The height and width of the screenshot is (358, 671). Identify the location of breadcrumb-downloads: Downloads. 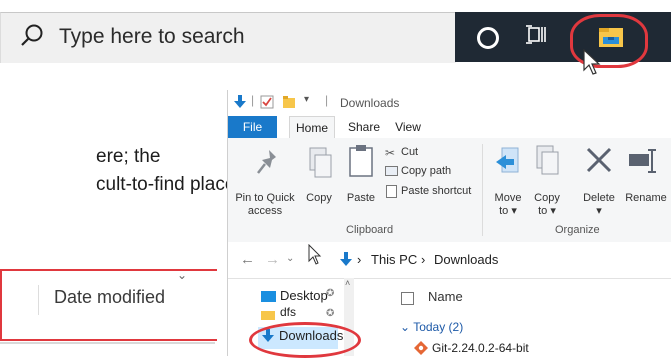
(466, 259).